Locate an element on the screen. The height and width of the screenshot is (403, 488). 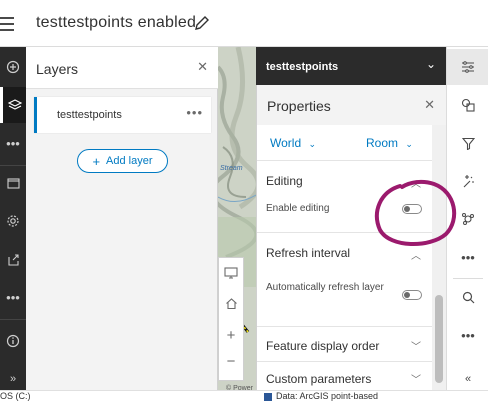
editing-section: Editing ︿ Enable editing is located at coordinates (345, 197).